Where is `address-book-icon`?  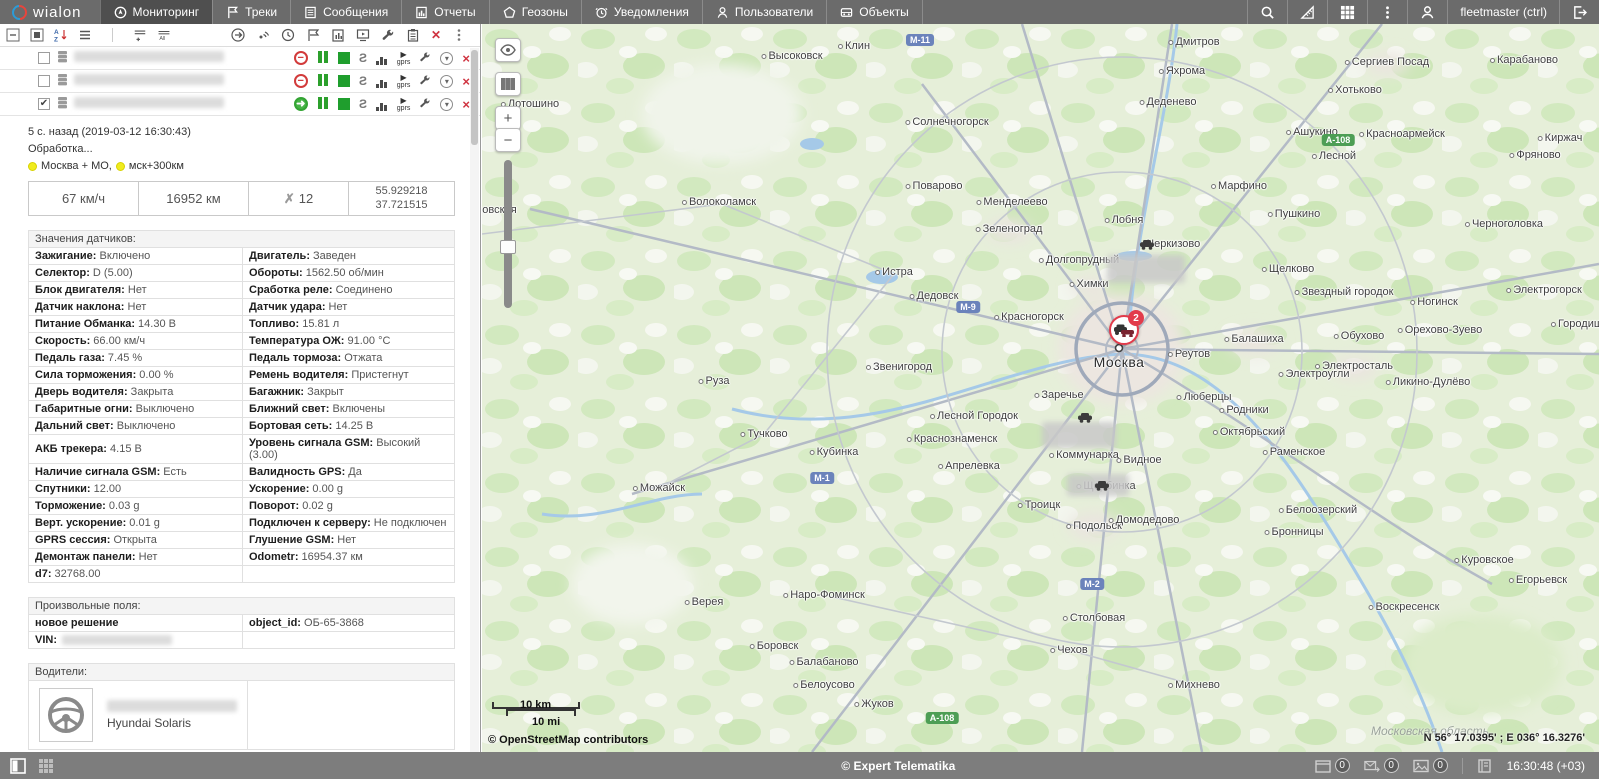 address-book-icon is located at coordinates (1484, 765).